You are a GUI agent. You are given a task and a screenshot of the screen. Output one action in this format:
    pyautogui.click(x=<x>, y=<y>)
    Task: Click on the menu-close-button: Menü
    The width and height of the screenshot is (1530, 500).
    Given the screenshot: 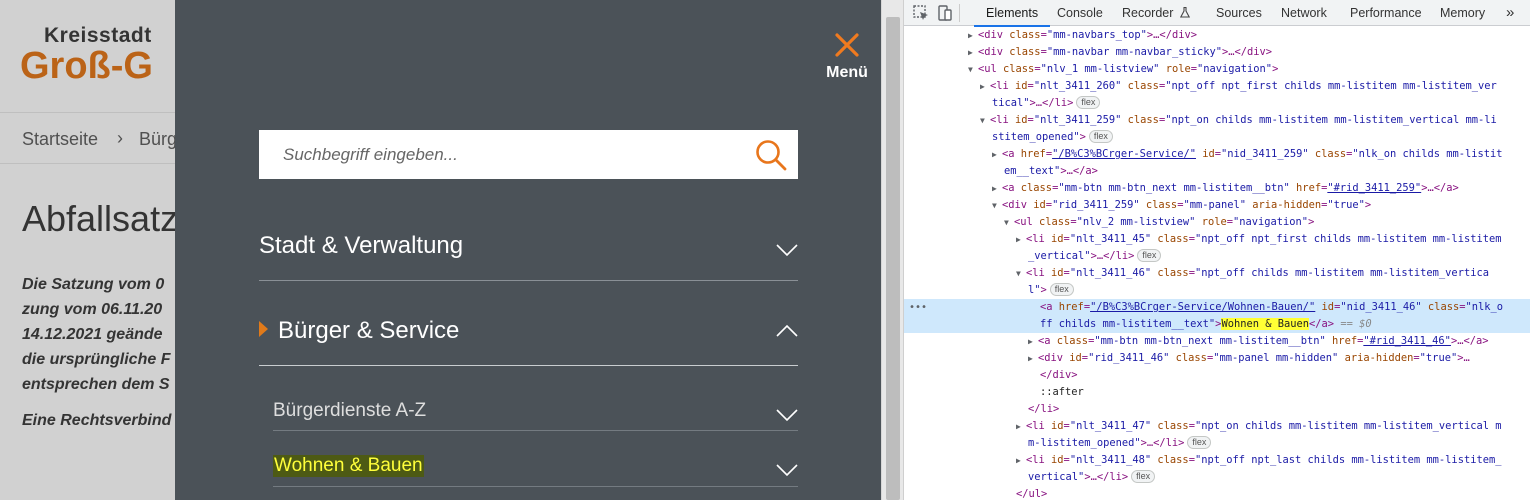 What is the action you would take?
    pyautogui.click(x=847, y=58)
    